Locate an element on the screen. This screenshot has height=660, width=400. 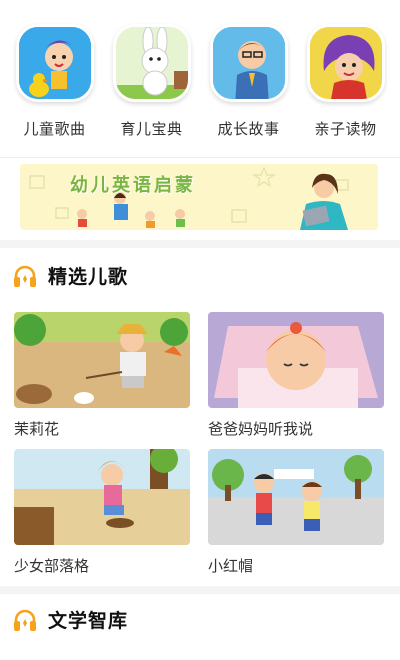
category-growth-stories: 成长故事 is located at coordinates (249, 91).